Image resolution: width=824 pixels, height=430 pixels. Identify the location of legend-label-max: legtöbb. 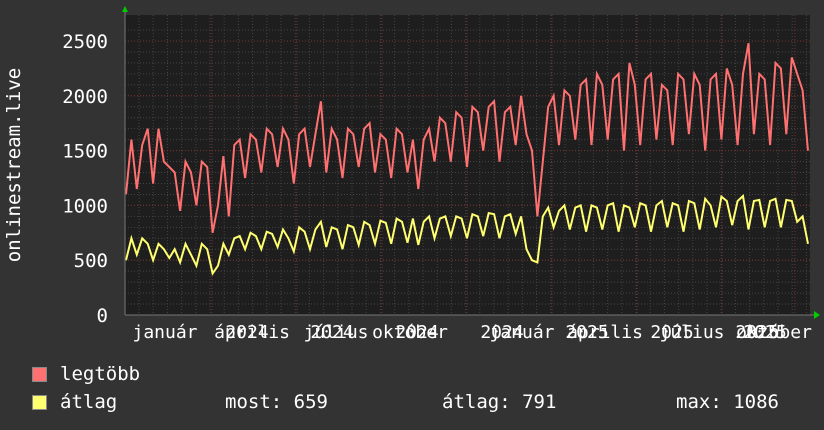
(100, 374).